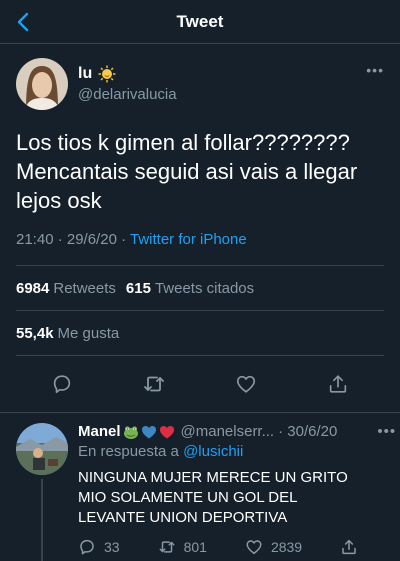 The image size is (400, 561). What do you see at coordinates (99, 547) in the screenshot?
I see `reply-comment-button: 33` at bounding box center [99, 547].